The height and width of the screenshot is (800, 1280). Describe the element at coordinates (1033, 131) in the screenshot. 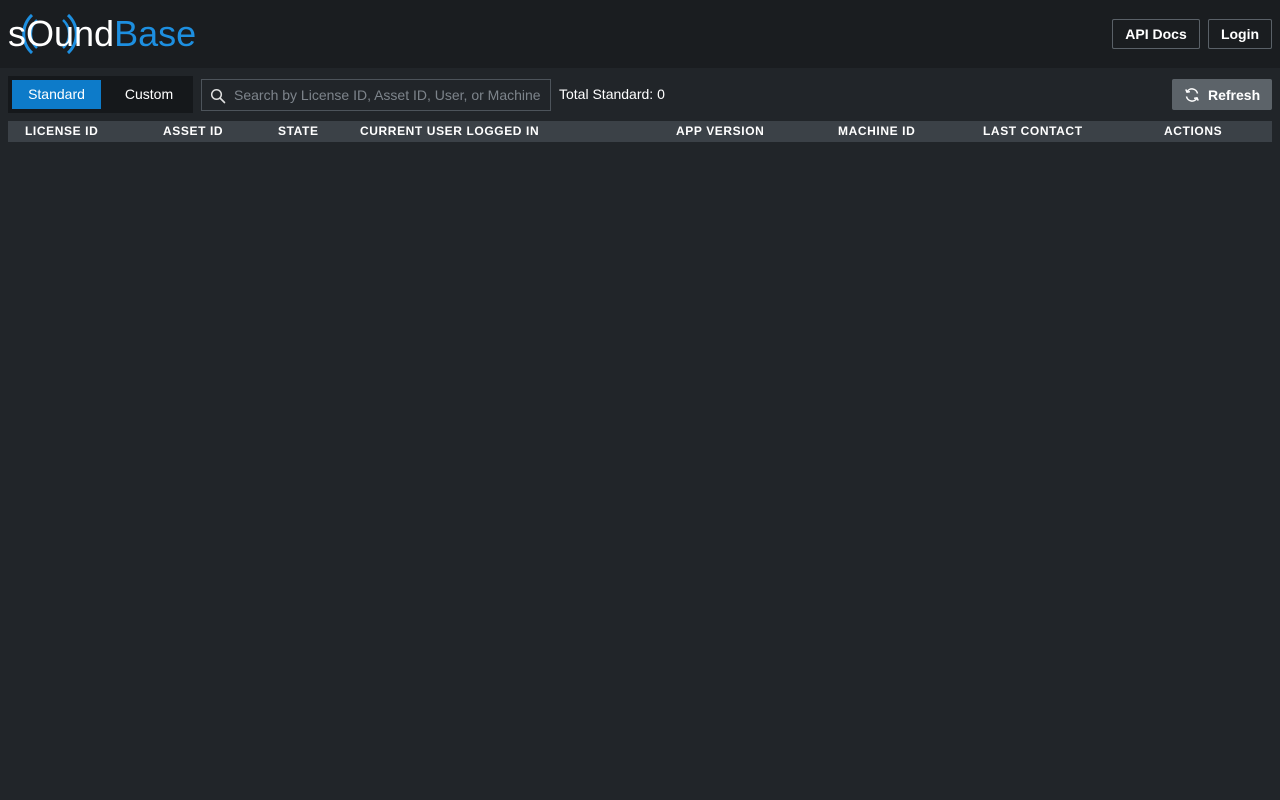

I see `column-header-last-contact: LAST CONTACT` at that location.